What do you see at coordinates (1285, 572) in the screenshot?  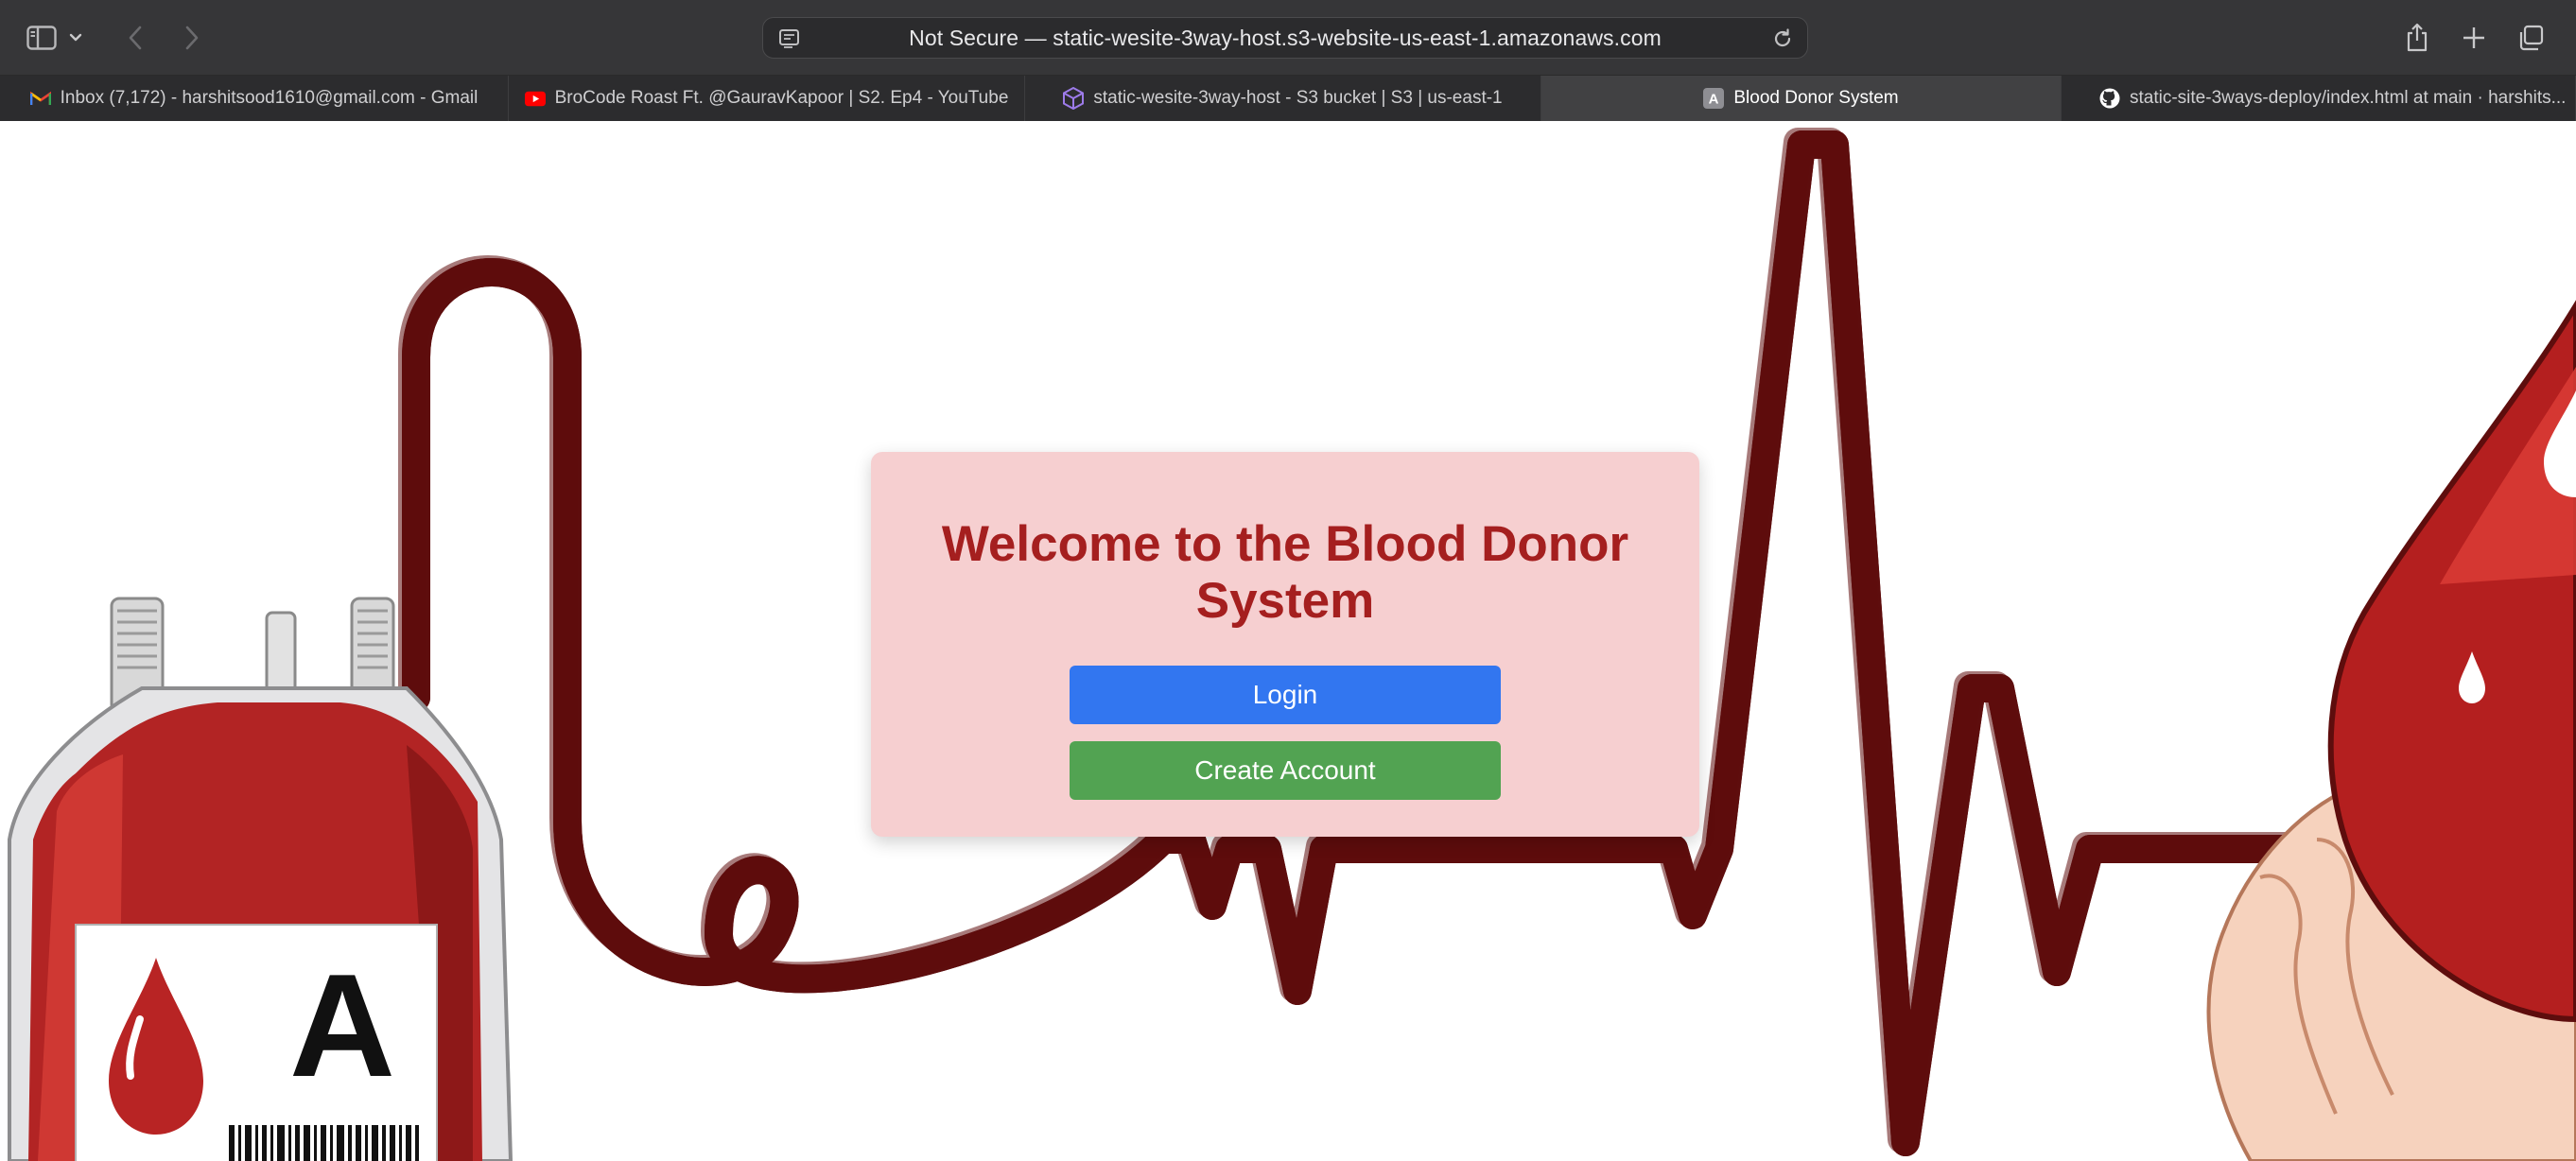 I see `welcome-heading: Welcome to the Blood Donor System` at bounding box center [1285, 572].